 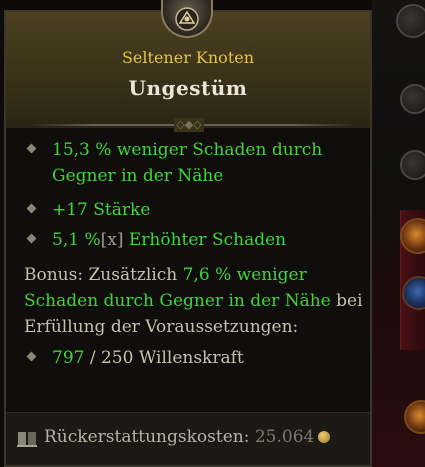 I want to click on refund-cost: Rückerstattungskosten: 25.064, so click(x=187, y=437).